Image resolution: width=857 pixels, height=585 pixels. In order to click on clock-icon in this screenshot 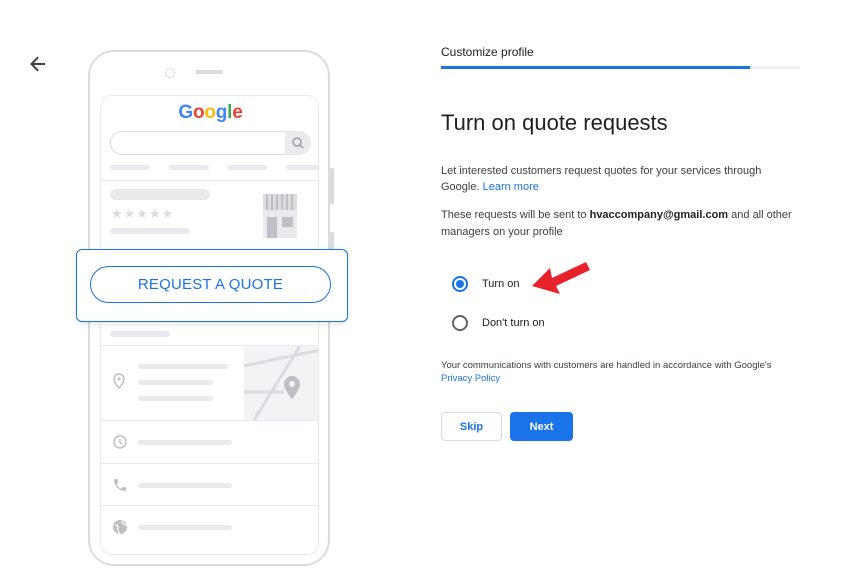, I will do `click(120, 444)`.